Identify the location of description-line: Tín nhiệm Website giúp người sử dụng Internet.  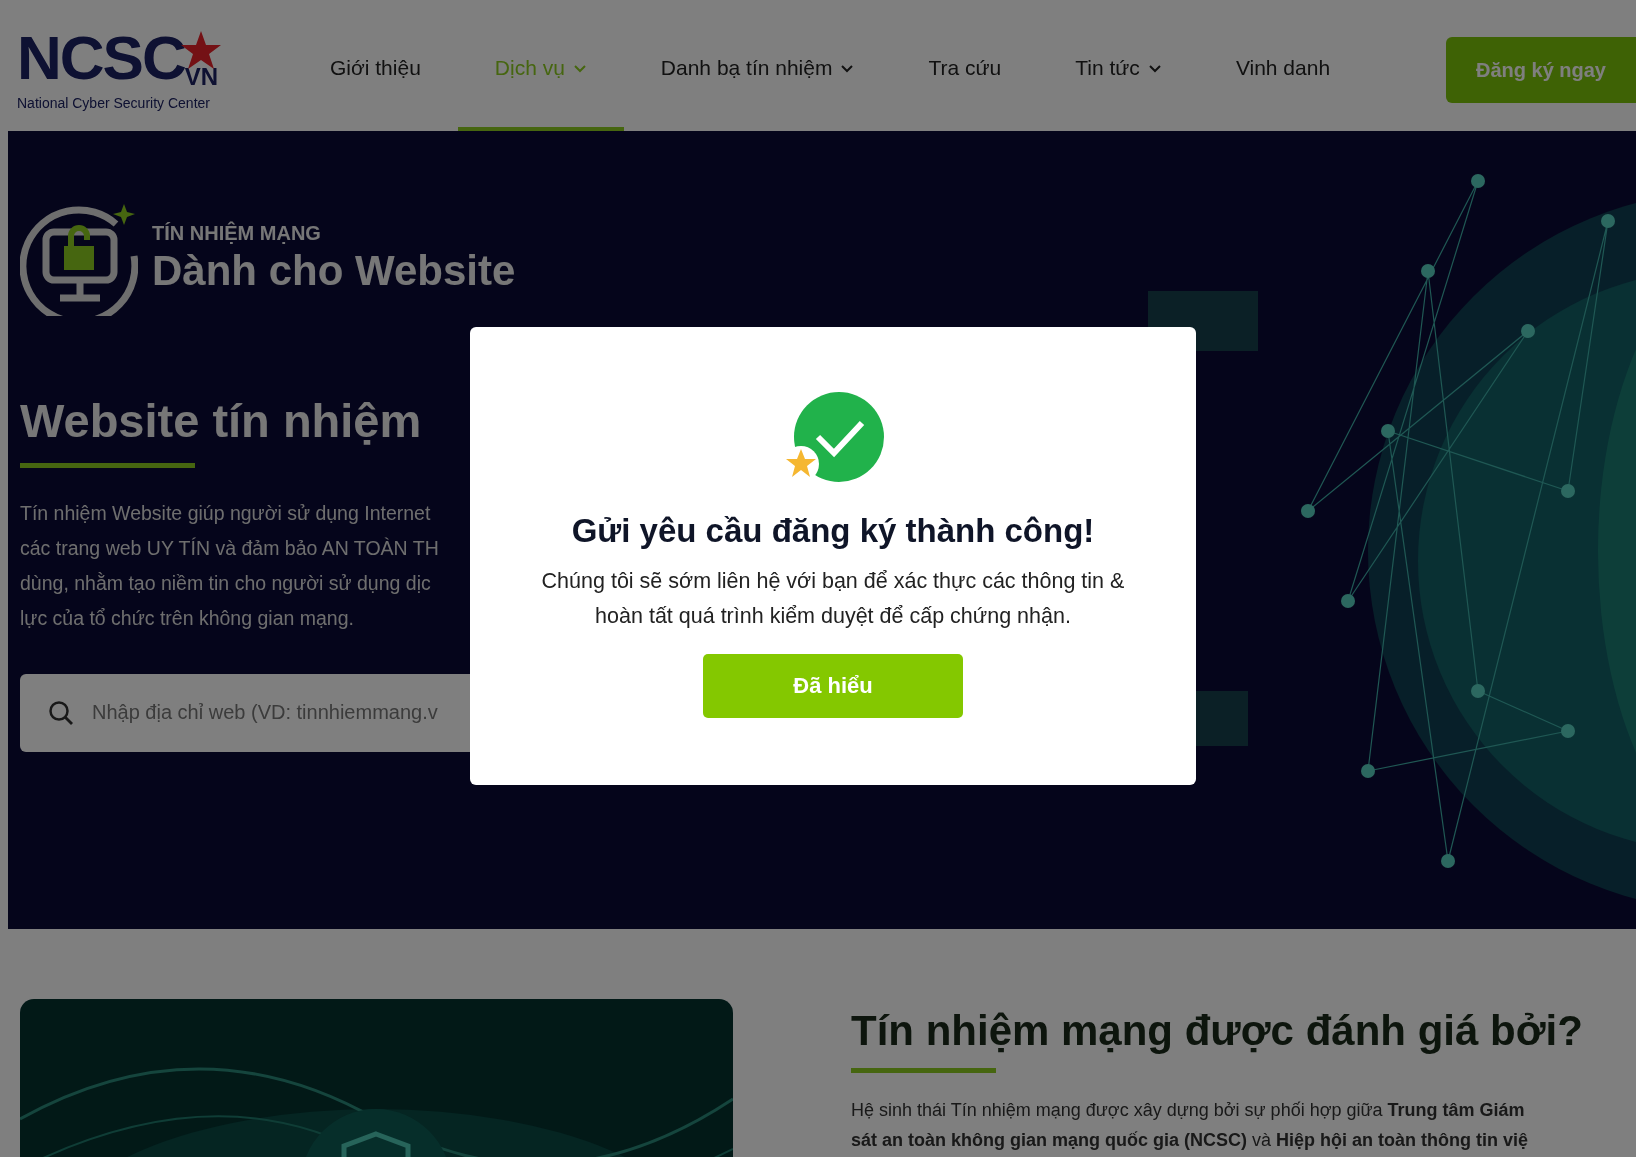
(225, 513).